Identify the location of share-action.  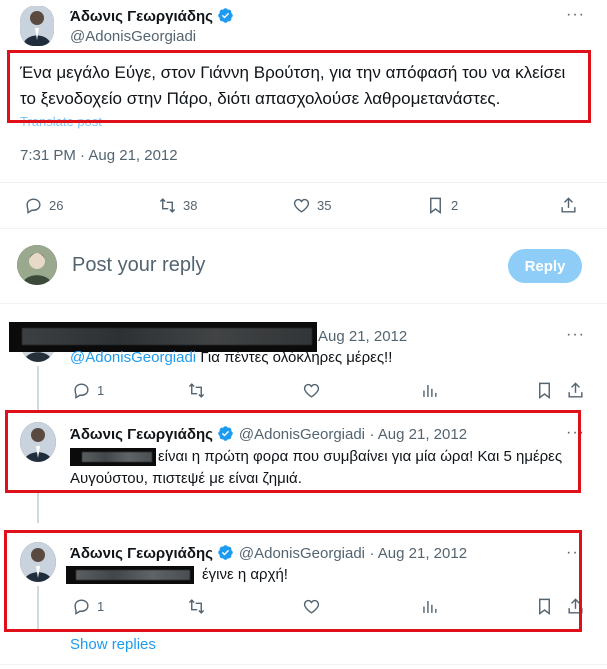
(568, 205).